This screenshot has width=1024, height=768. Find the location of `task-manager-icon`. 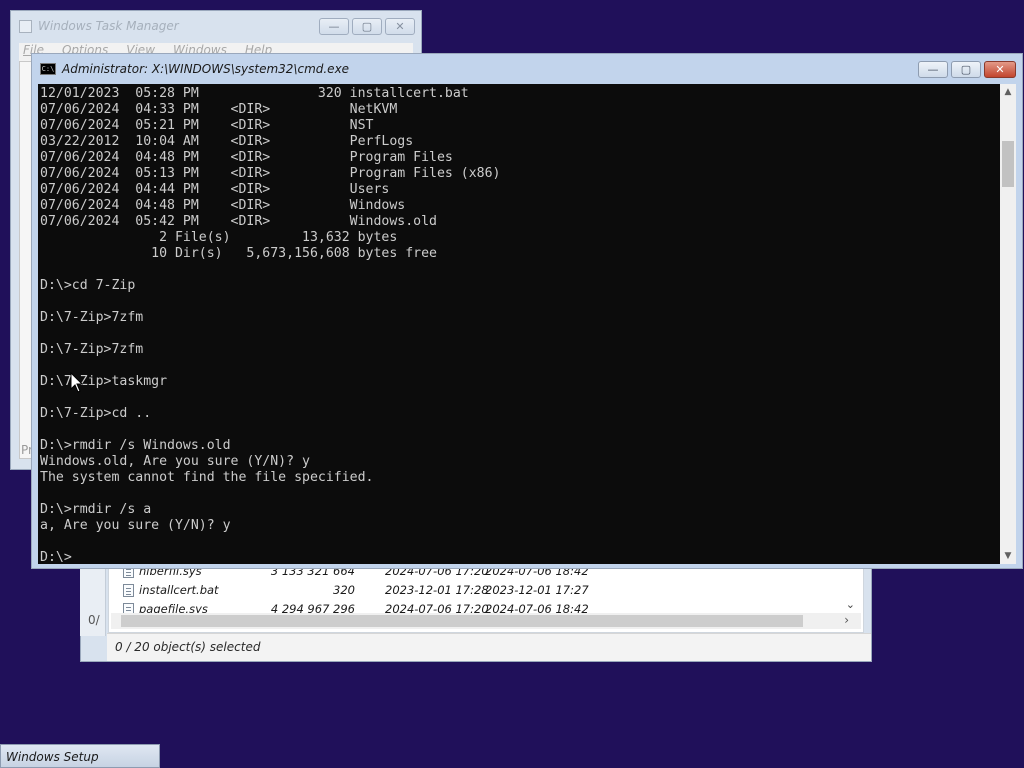

task-manager-icon is located at coordinates (25, 26).